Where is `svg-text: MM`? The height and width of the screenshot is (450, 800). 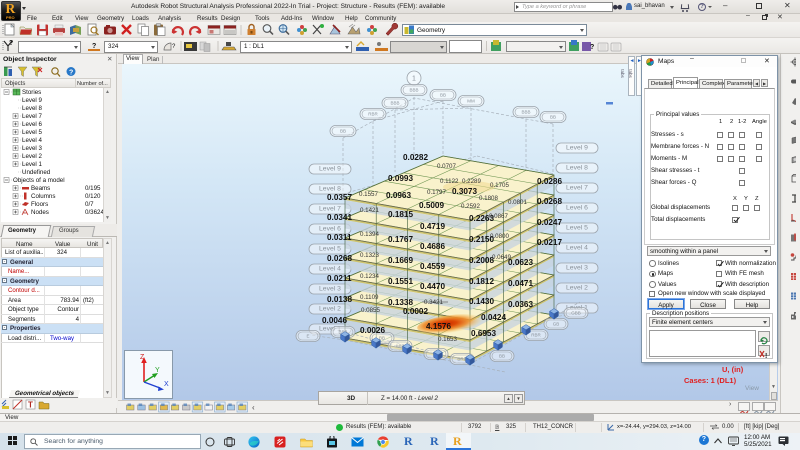 svg-text: MM is located at coordinates (471, 101).